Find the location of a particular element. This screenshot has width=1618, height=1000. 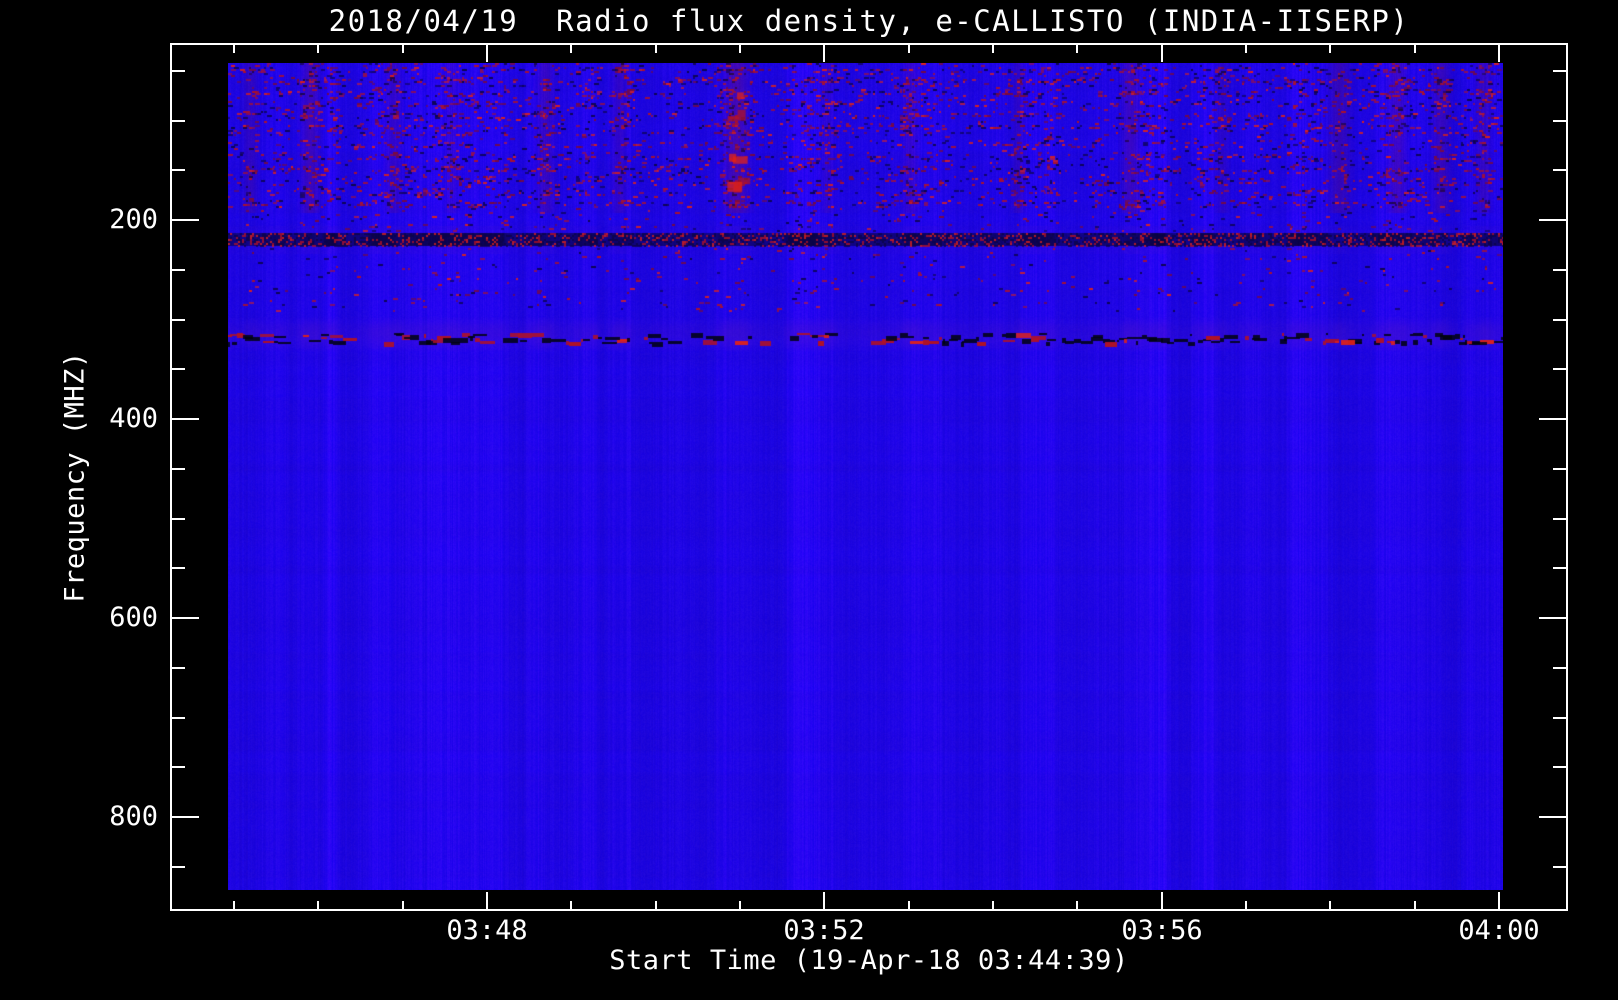

y-tick-label: 600 is located at coordinates (133, 617).